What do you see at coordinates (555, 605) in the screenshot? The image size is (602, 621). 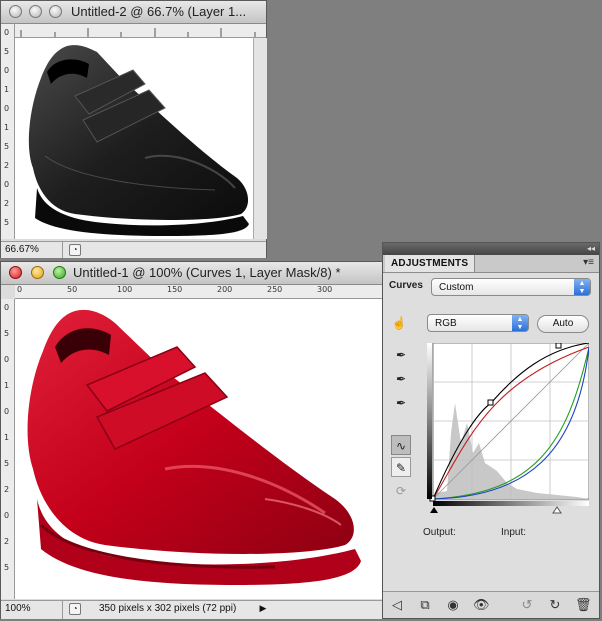 I see `reset-icon: ↻` at bounding box center [555, 605].